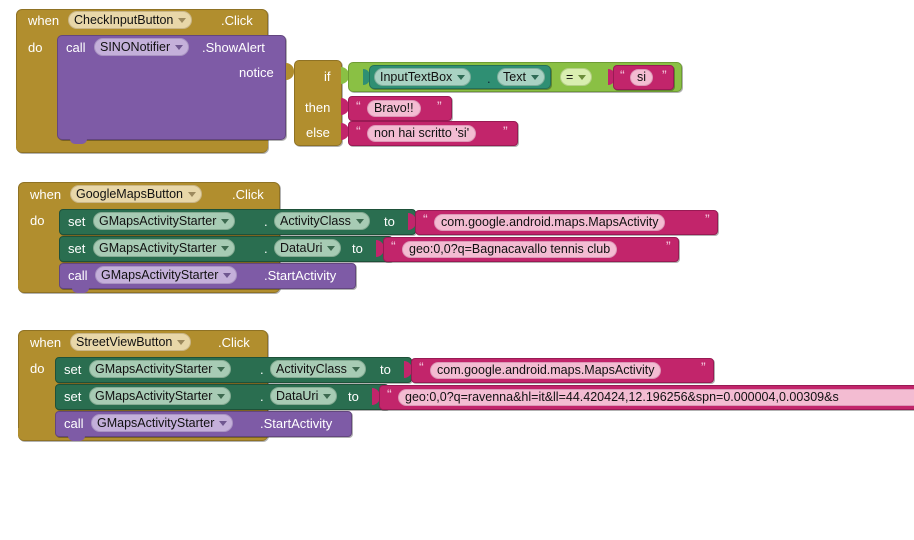 The width and height of the screenshot is (914, 540). I want to click on setter-property-dropdown-2a: ActivityClass, so click(322, 221).